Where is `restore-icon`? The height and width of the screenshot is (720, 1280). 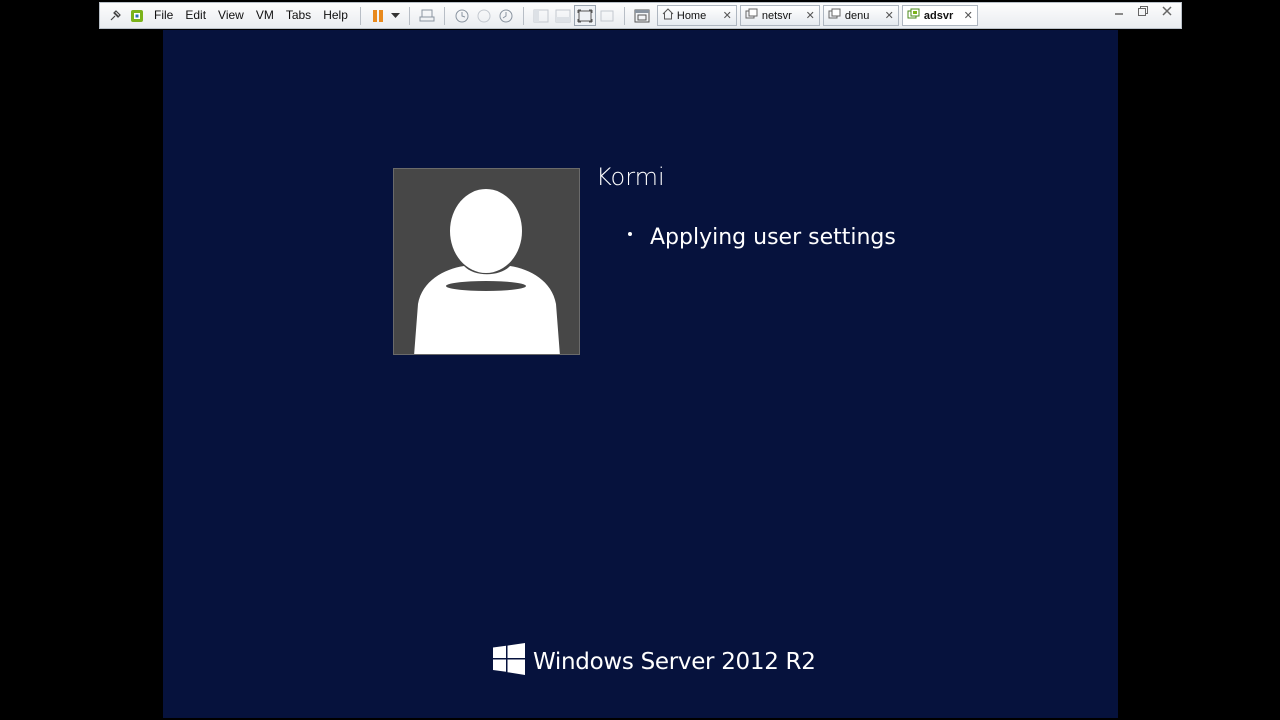
restore-icon is located at coordinates (1143, 12).